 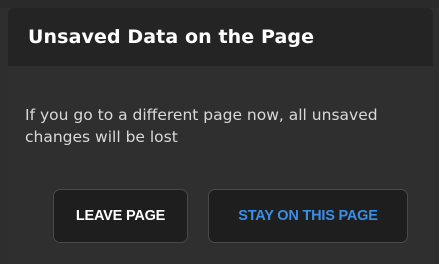 I want to click on stay-on-page-button: STAY ON THIS PAGE, so click(x=308, y=216).